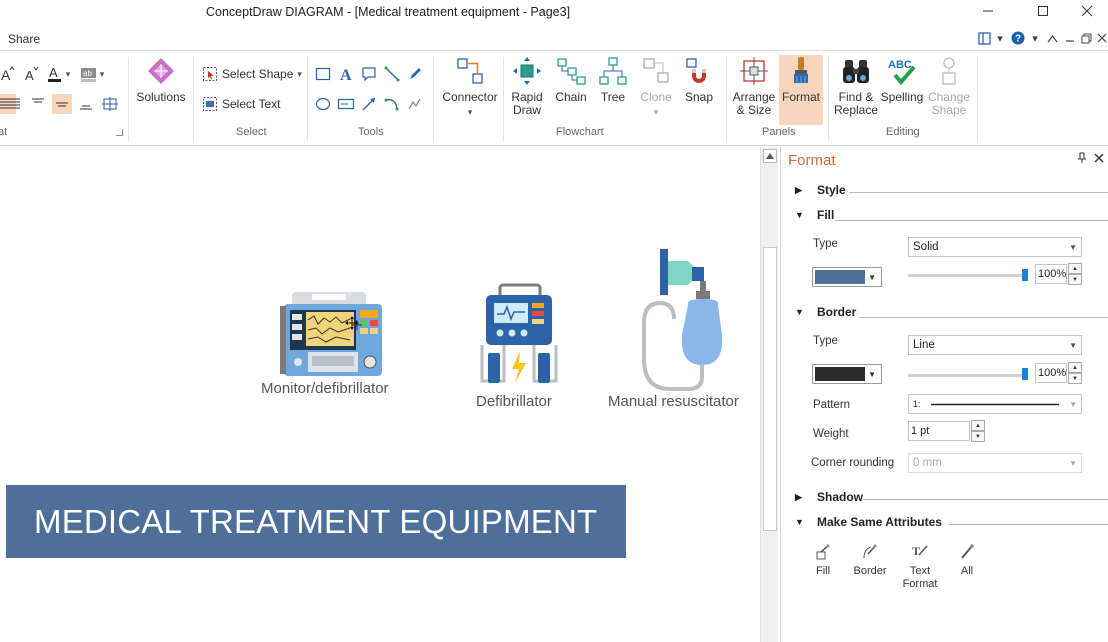 The height and width of the screenshot is (642, 1108). What do you see at coordinates (1082, 159) in the screenshot?
I see `pin-icon` at bounding box center [1082, 159].